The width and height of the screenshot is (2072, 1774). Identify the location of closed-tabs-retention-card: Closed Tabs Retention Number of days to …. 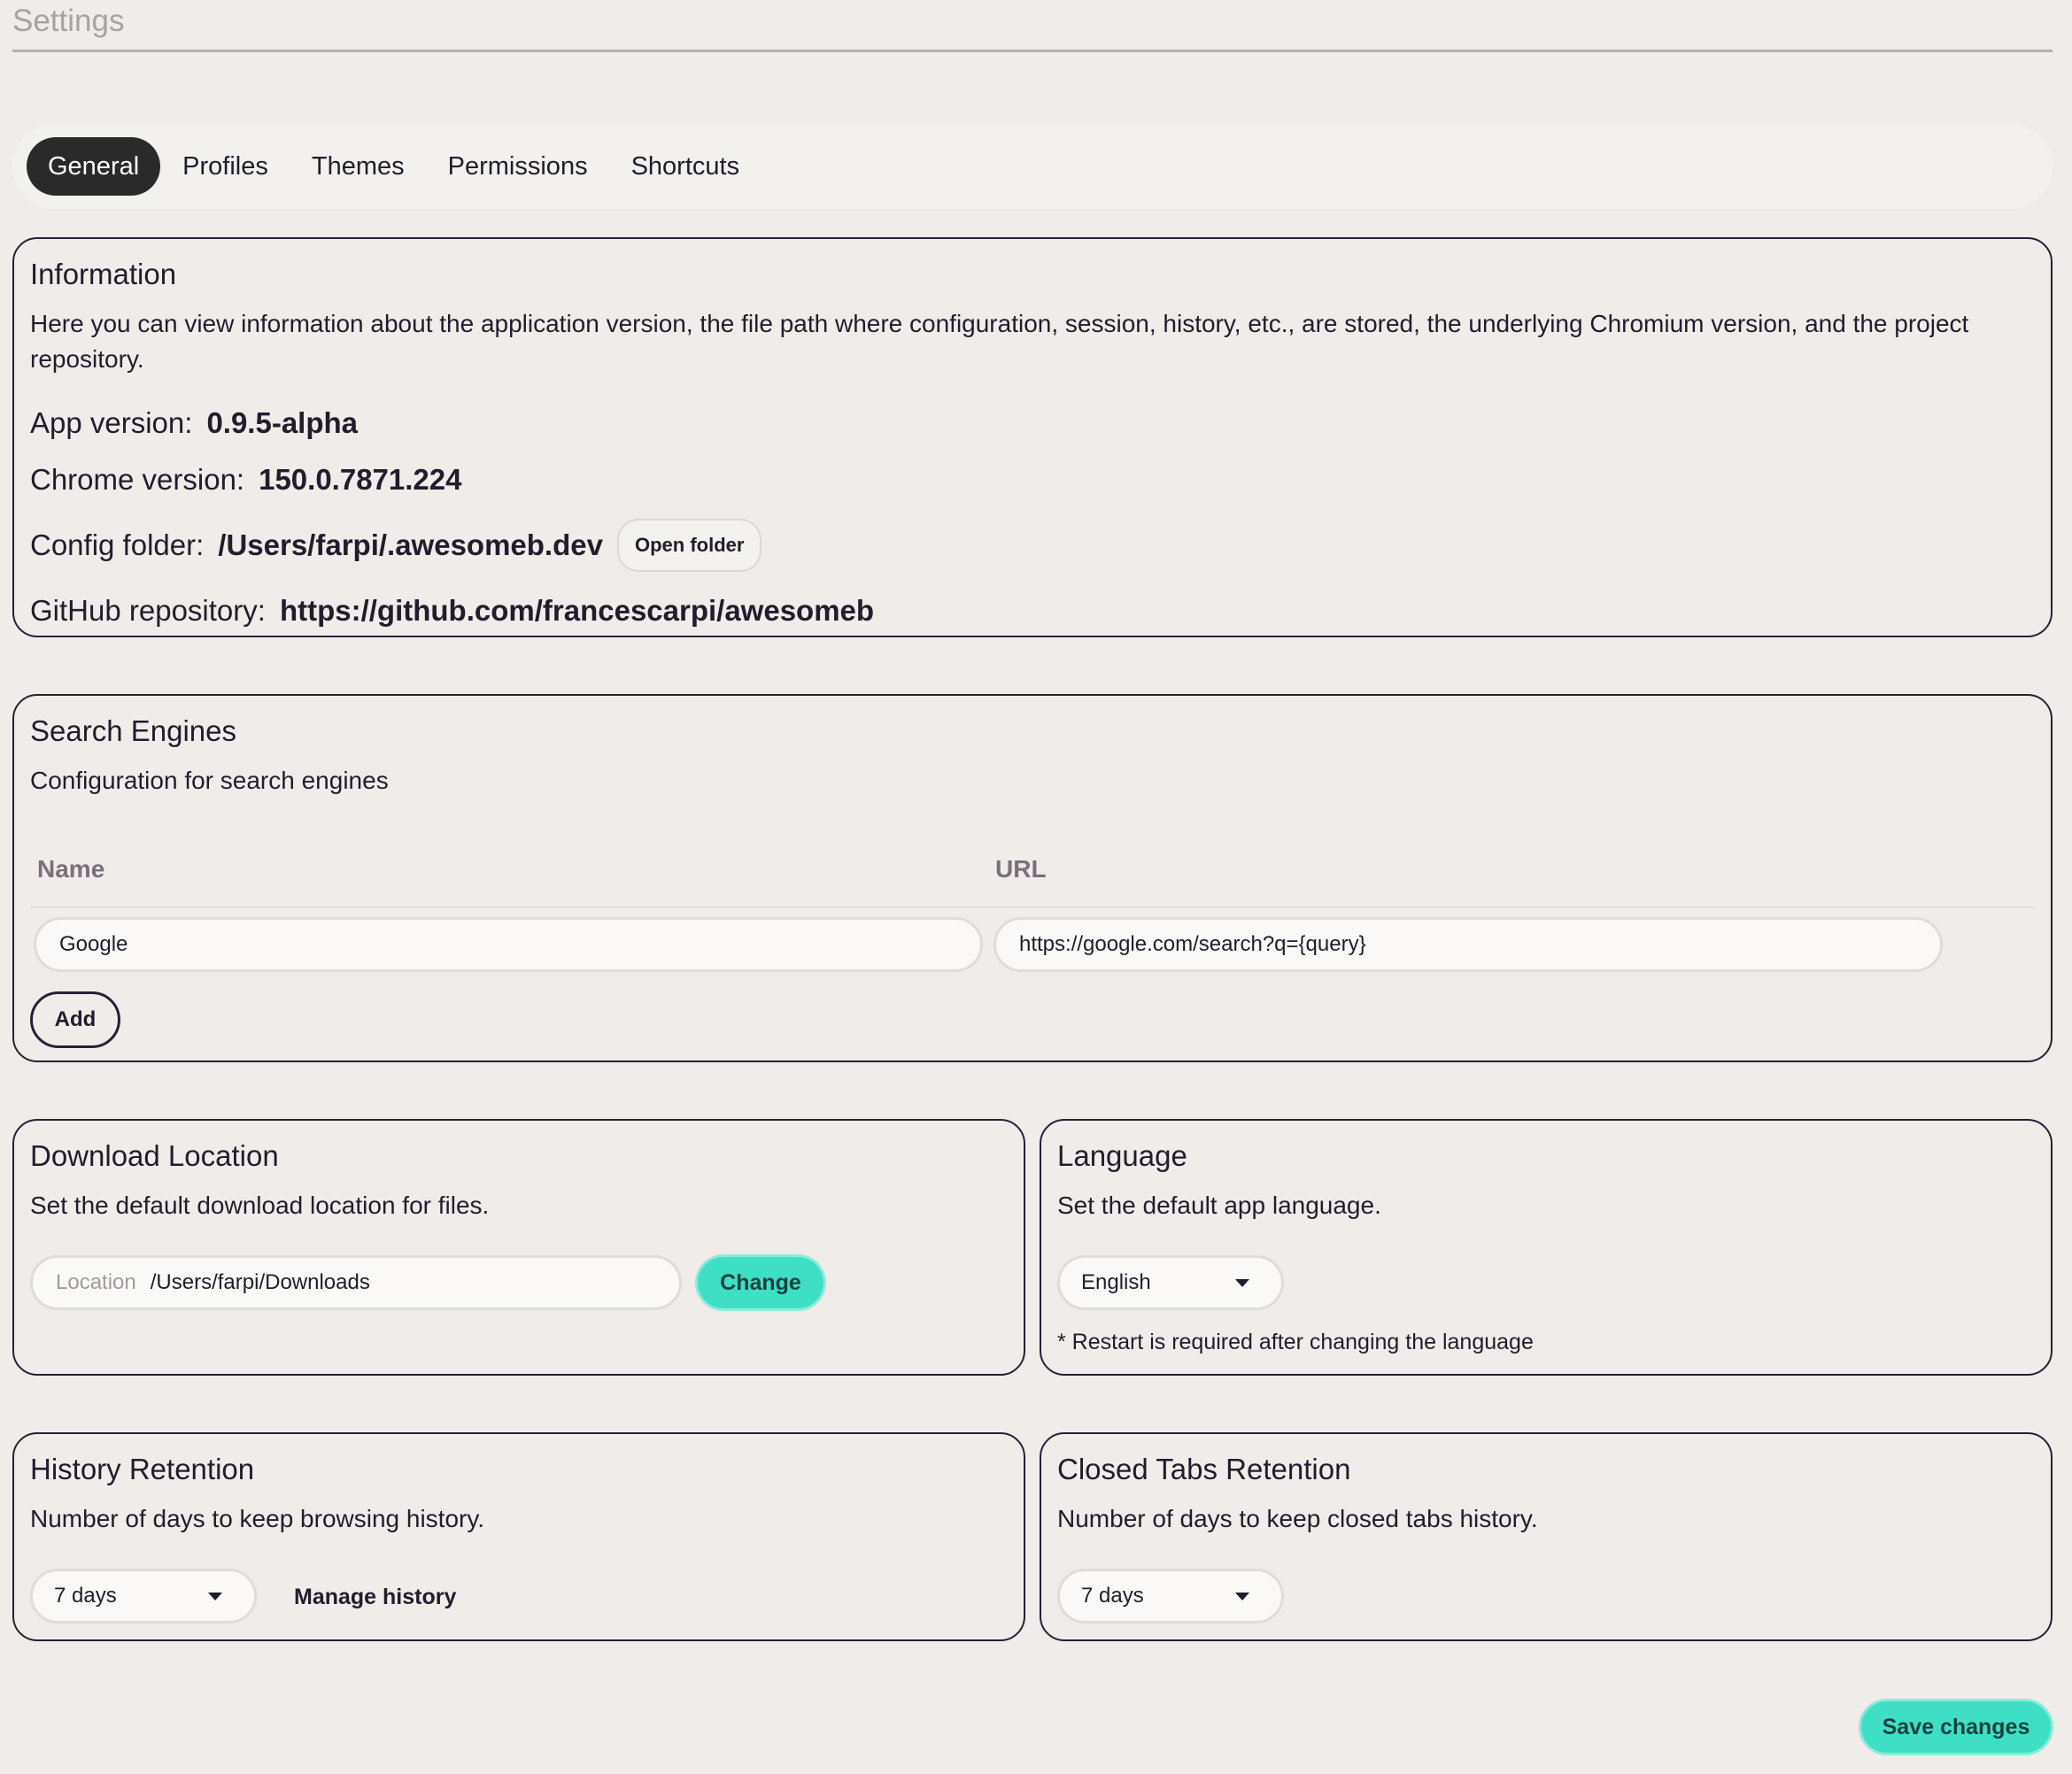
(1546, 1537).